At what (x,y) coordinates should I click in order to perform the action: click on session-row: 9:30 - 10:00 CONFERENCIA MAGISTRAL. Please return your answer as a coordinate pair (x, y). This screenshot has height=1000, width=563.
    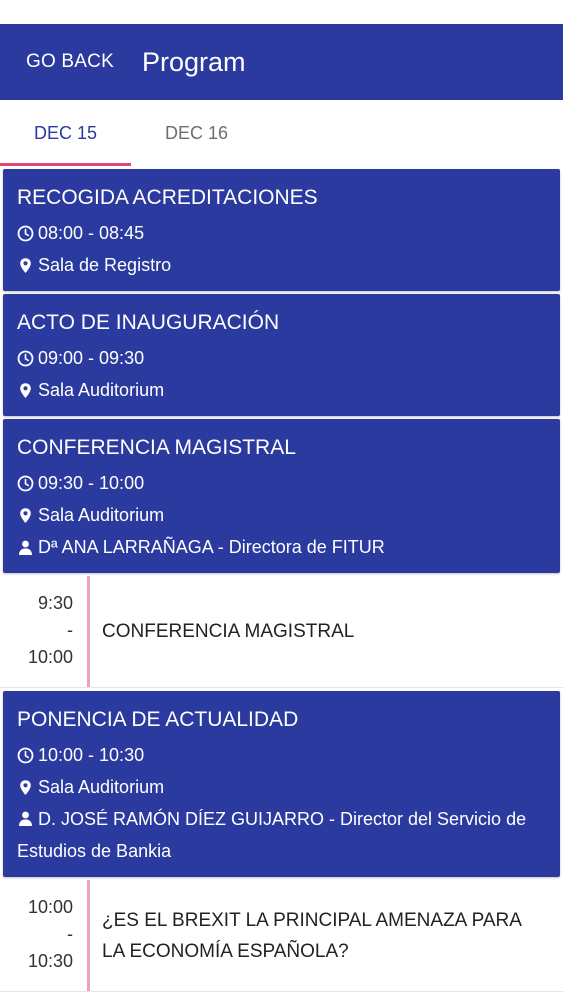
    Looking at the image, I should click on (281, 632).